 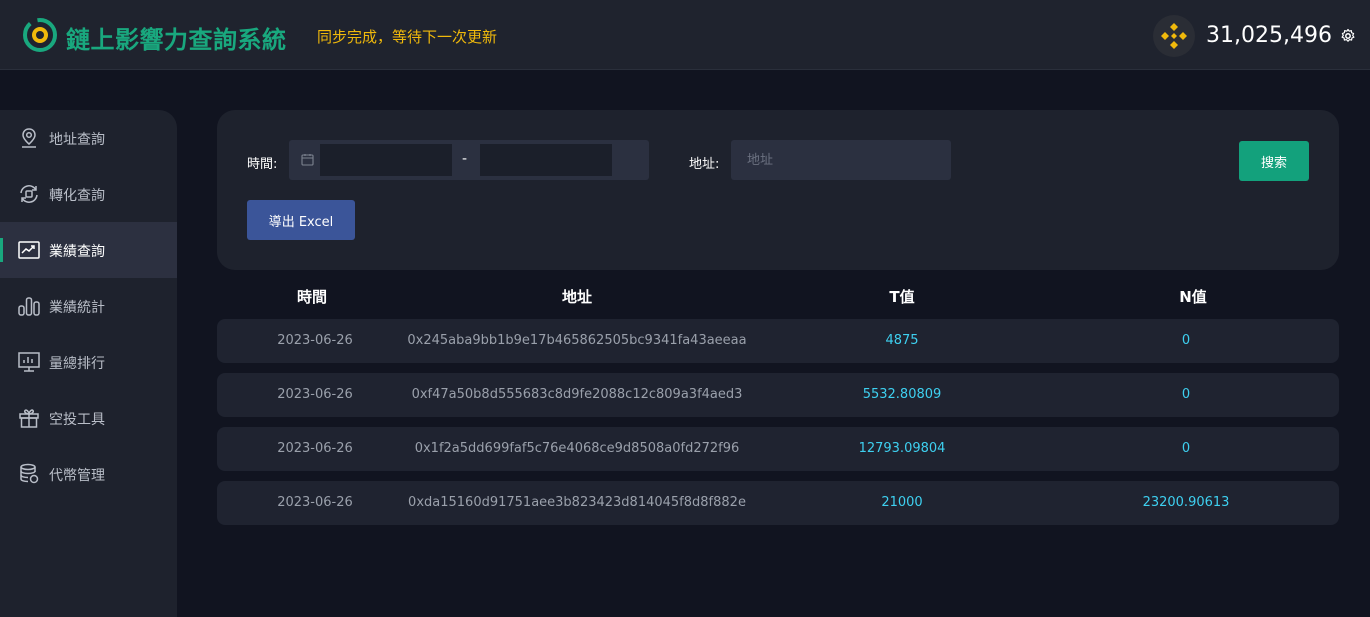 I want to click on export-excel-button: 導出 Excel, so click(x=301, y=220).